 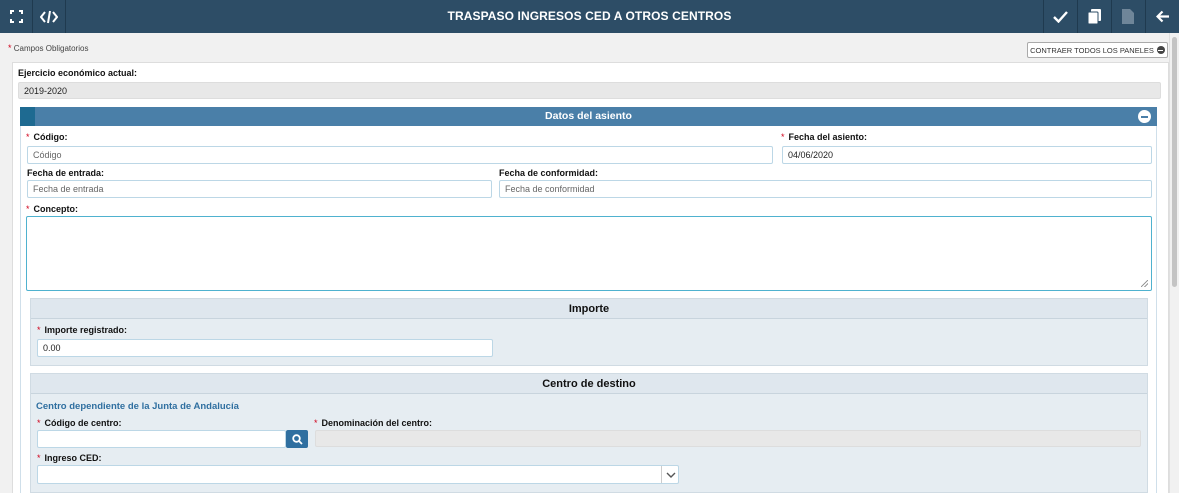 I want to click on search-centro-button, so click(x=297, y=439).